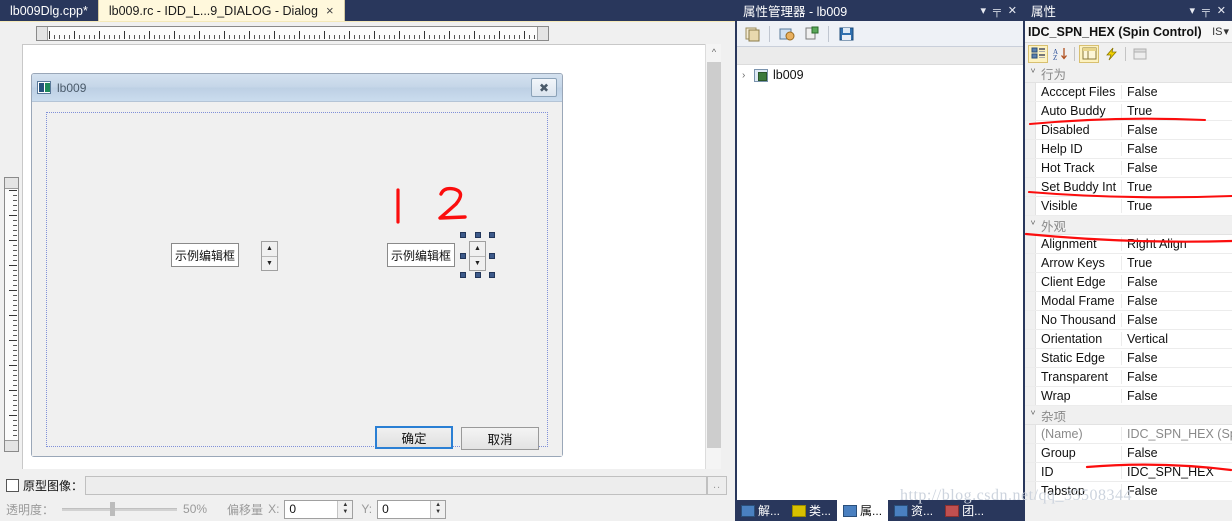 This screenshot has height=521, width=1232. What do you see at coordinates (1177, 339) in the screenshot?
I see `property-value: Vertical` at bounding box center [1177, 339].